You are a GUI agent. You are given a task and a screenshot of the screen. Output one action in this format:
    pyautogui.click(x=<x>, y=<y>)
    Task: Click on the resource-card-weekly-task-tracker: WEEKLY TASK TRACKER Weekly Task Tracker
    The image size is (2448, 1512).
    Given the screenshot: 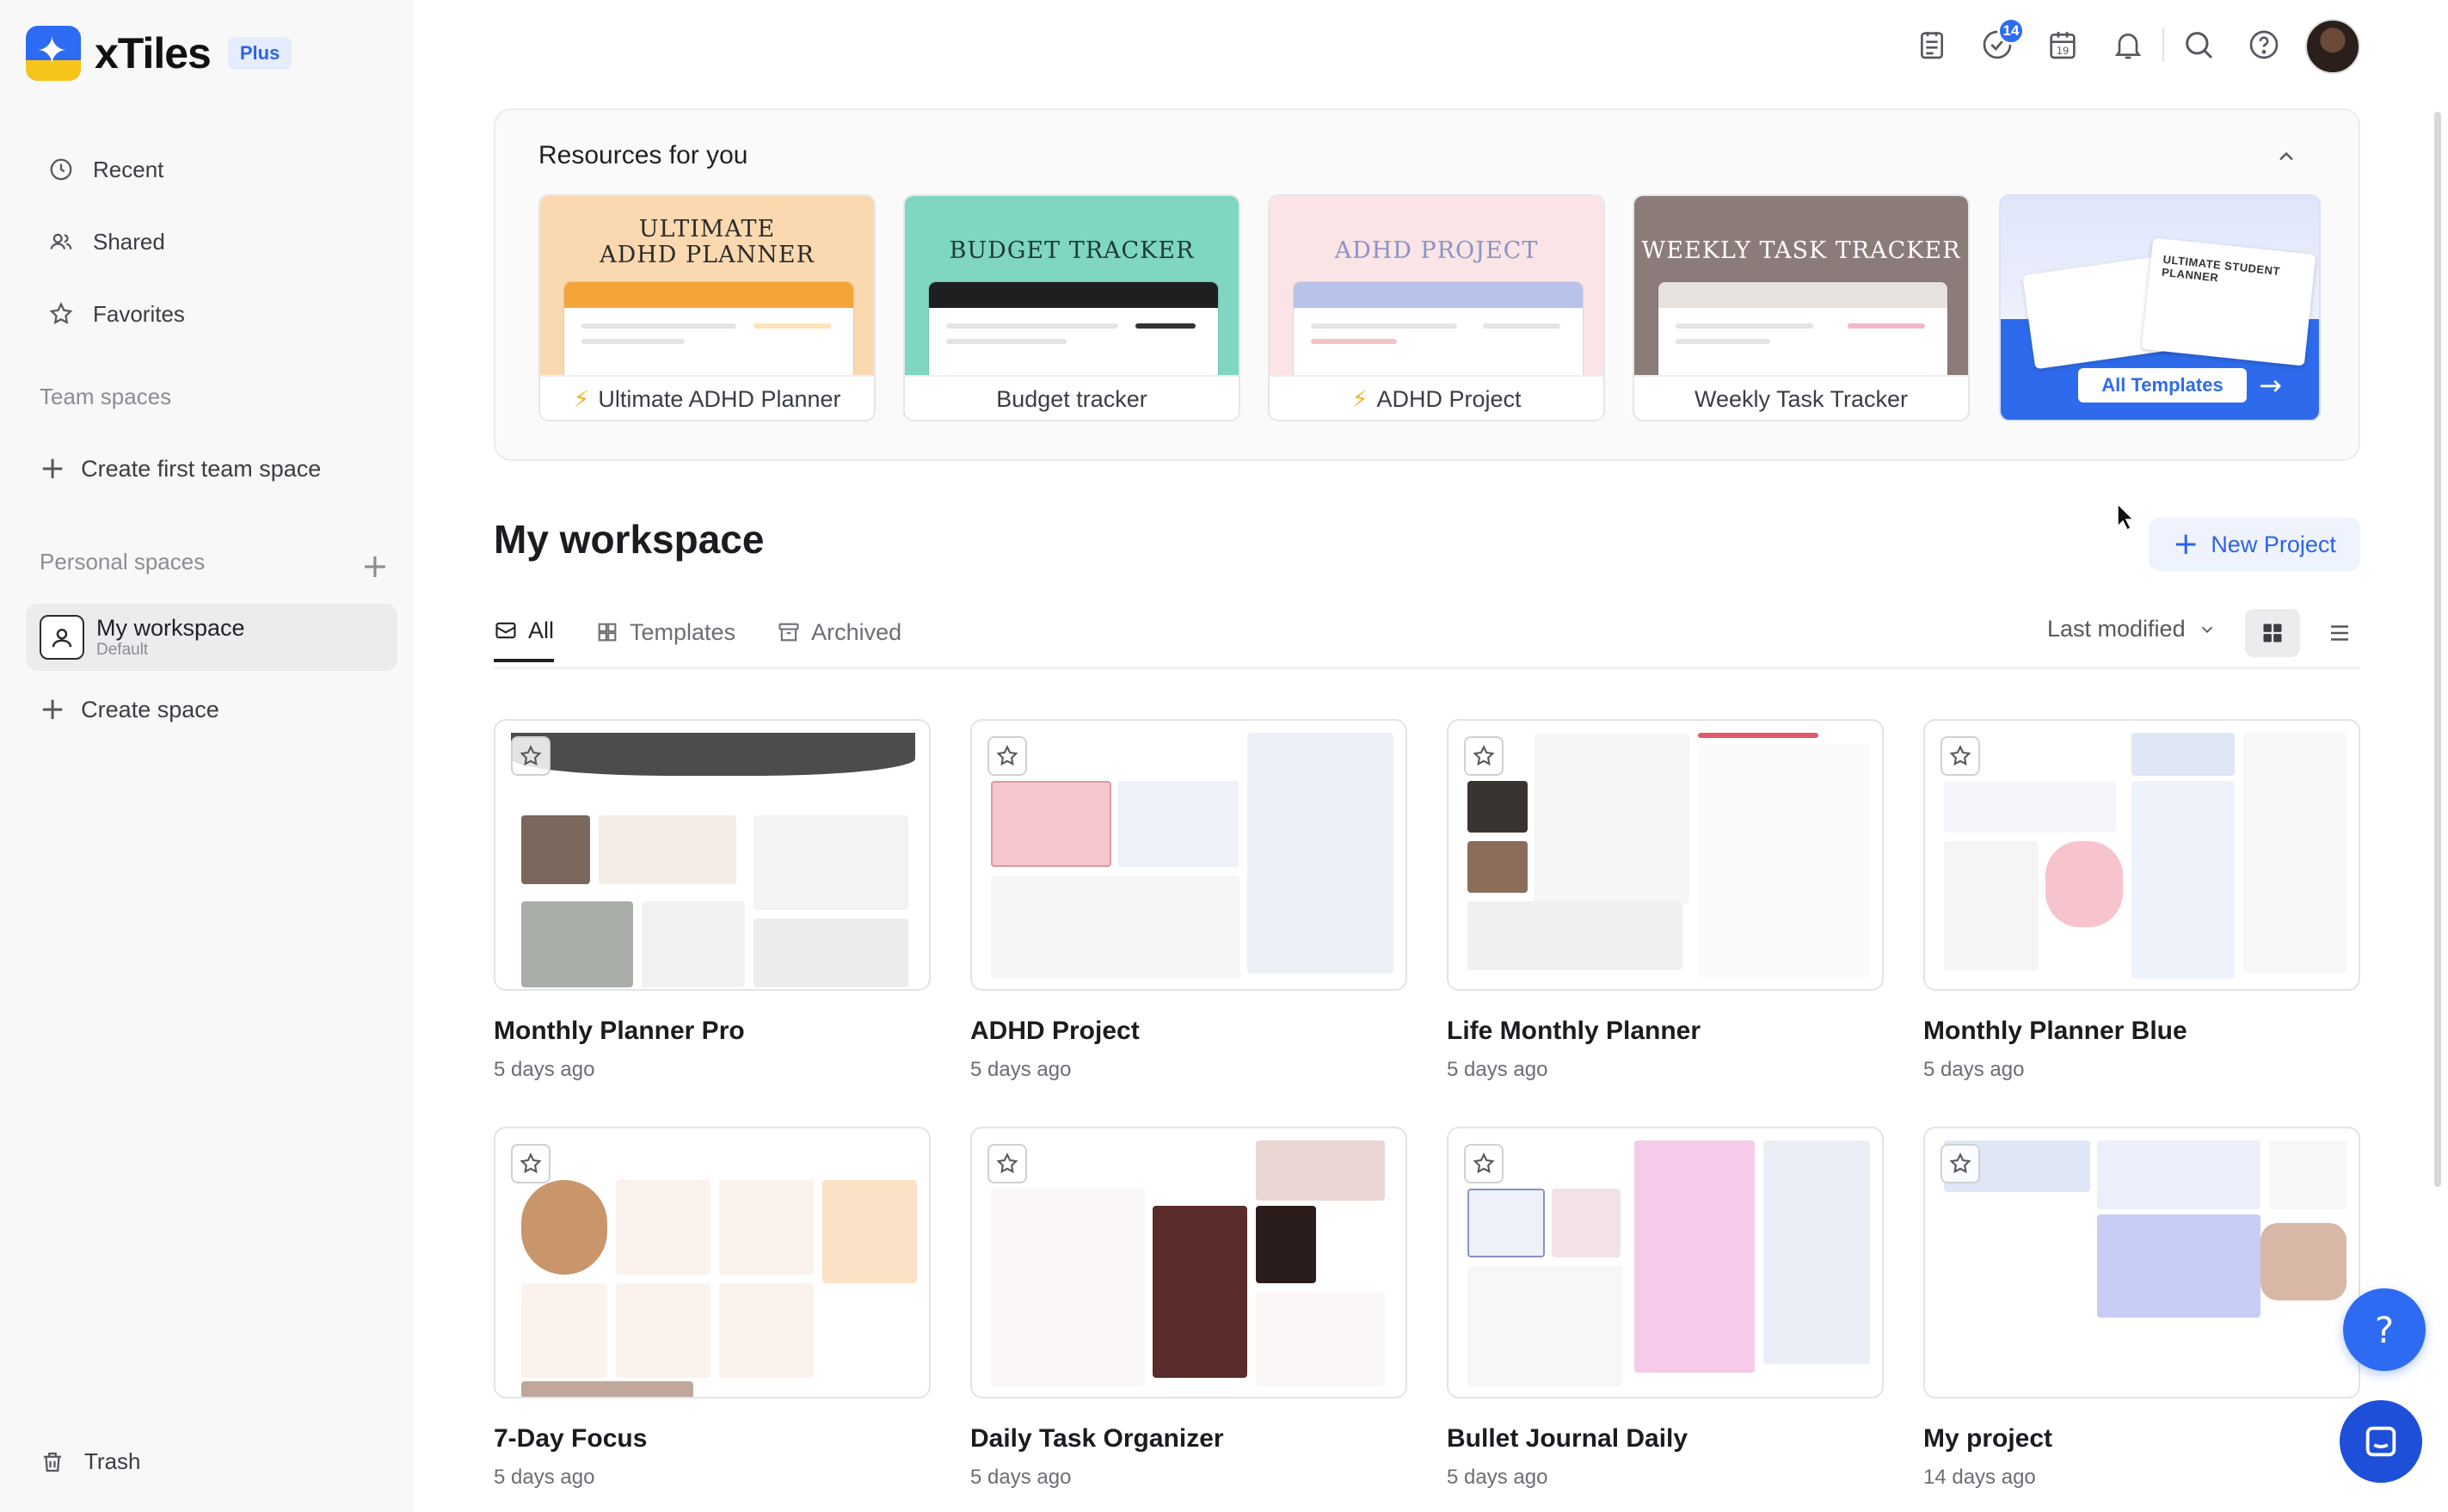 What is the action you would take?
    pyautogui.click(x=1802, y=308)
    